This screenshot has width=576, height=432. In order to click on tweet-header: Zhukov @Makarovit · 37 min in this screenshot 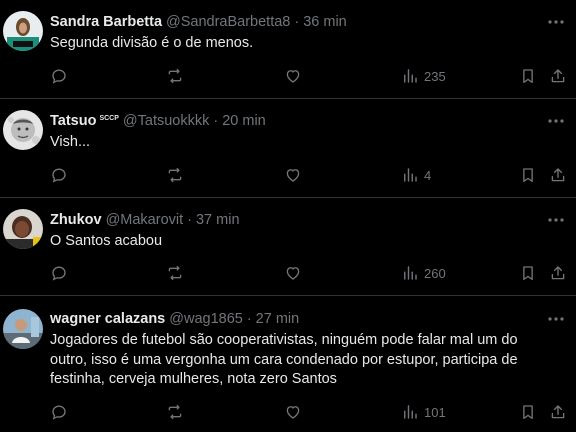, I will do `click(145, 220)`.